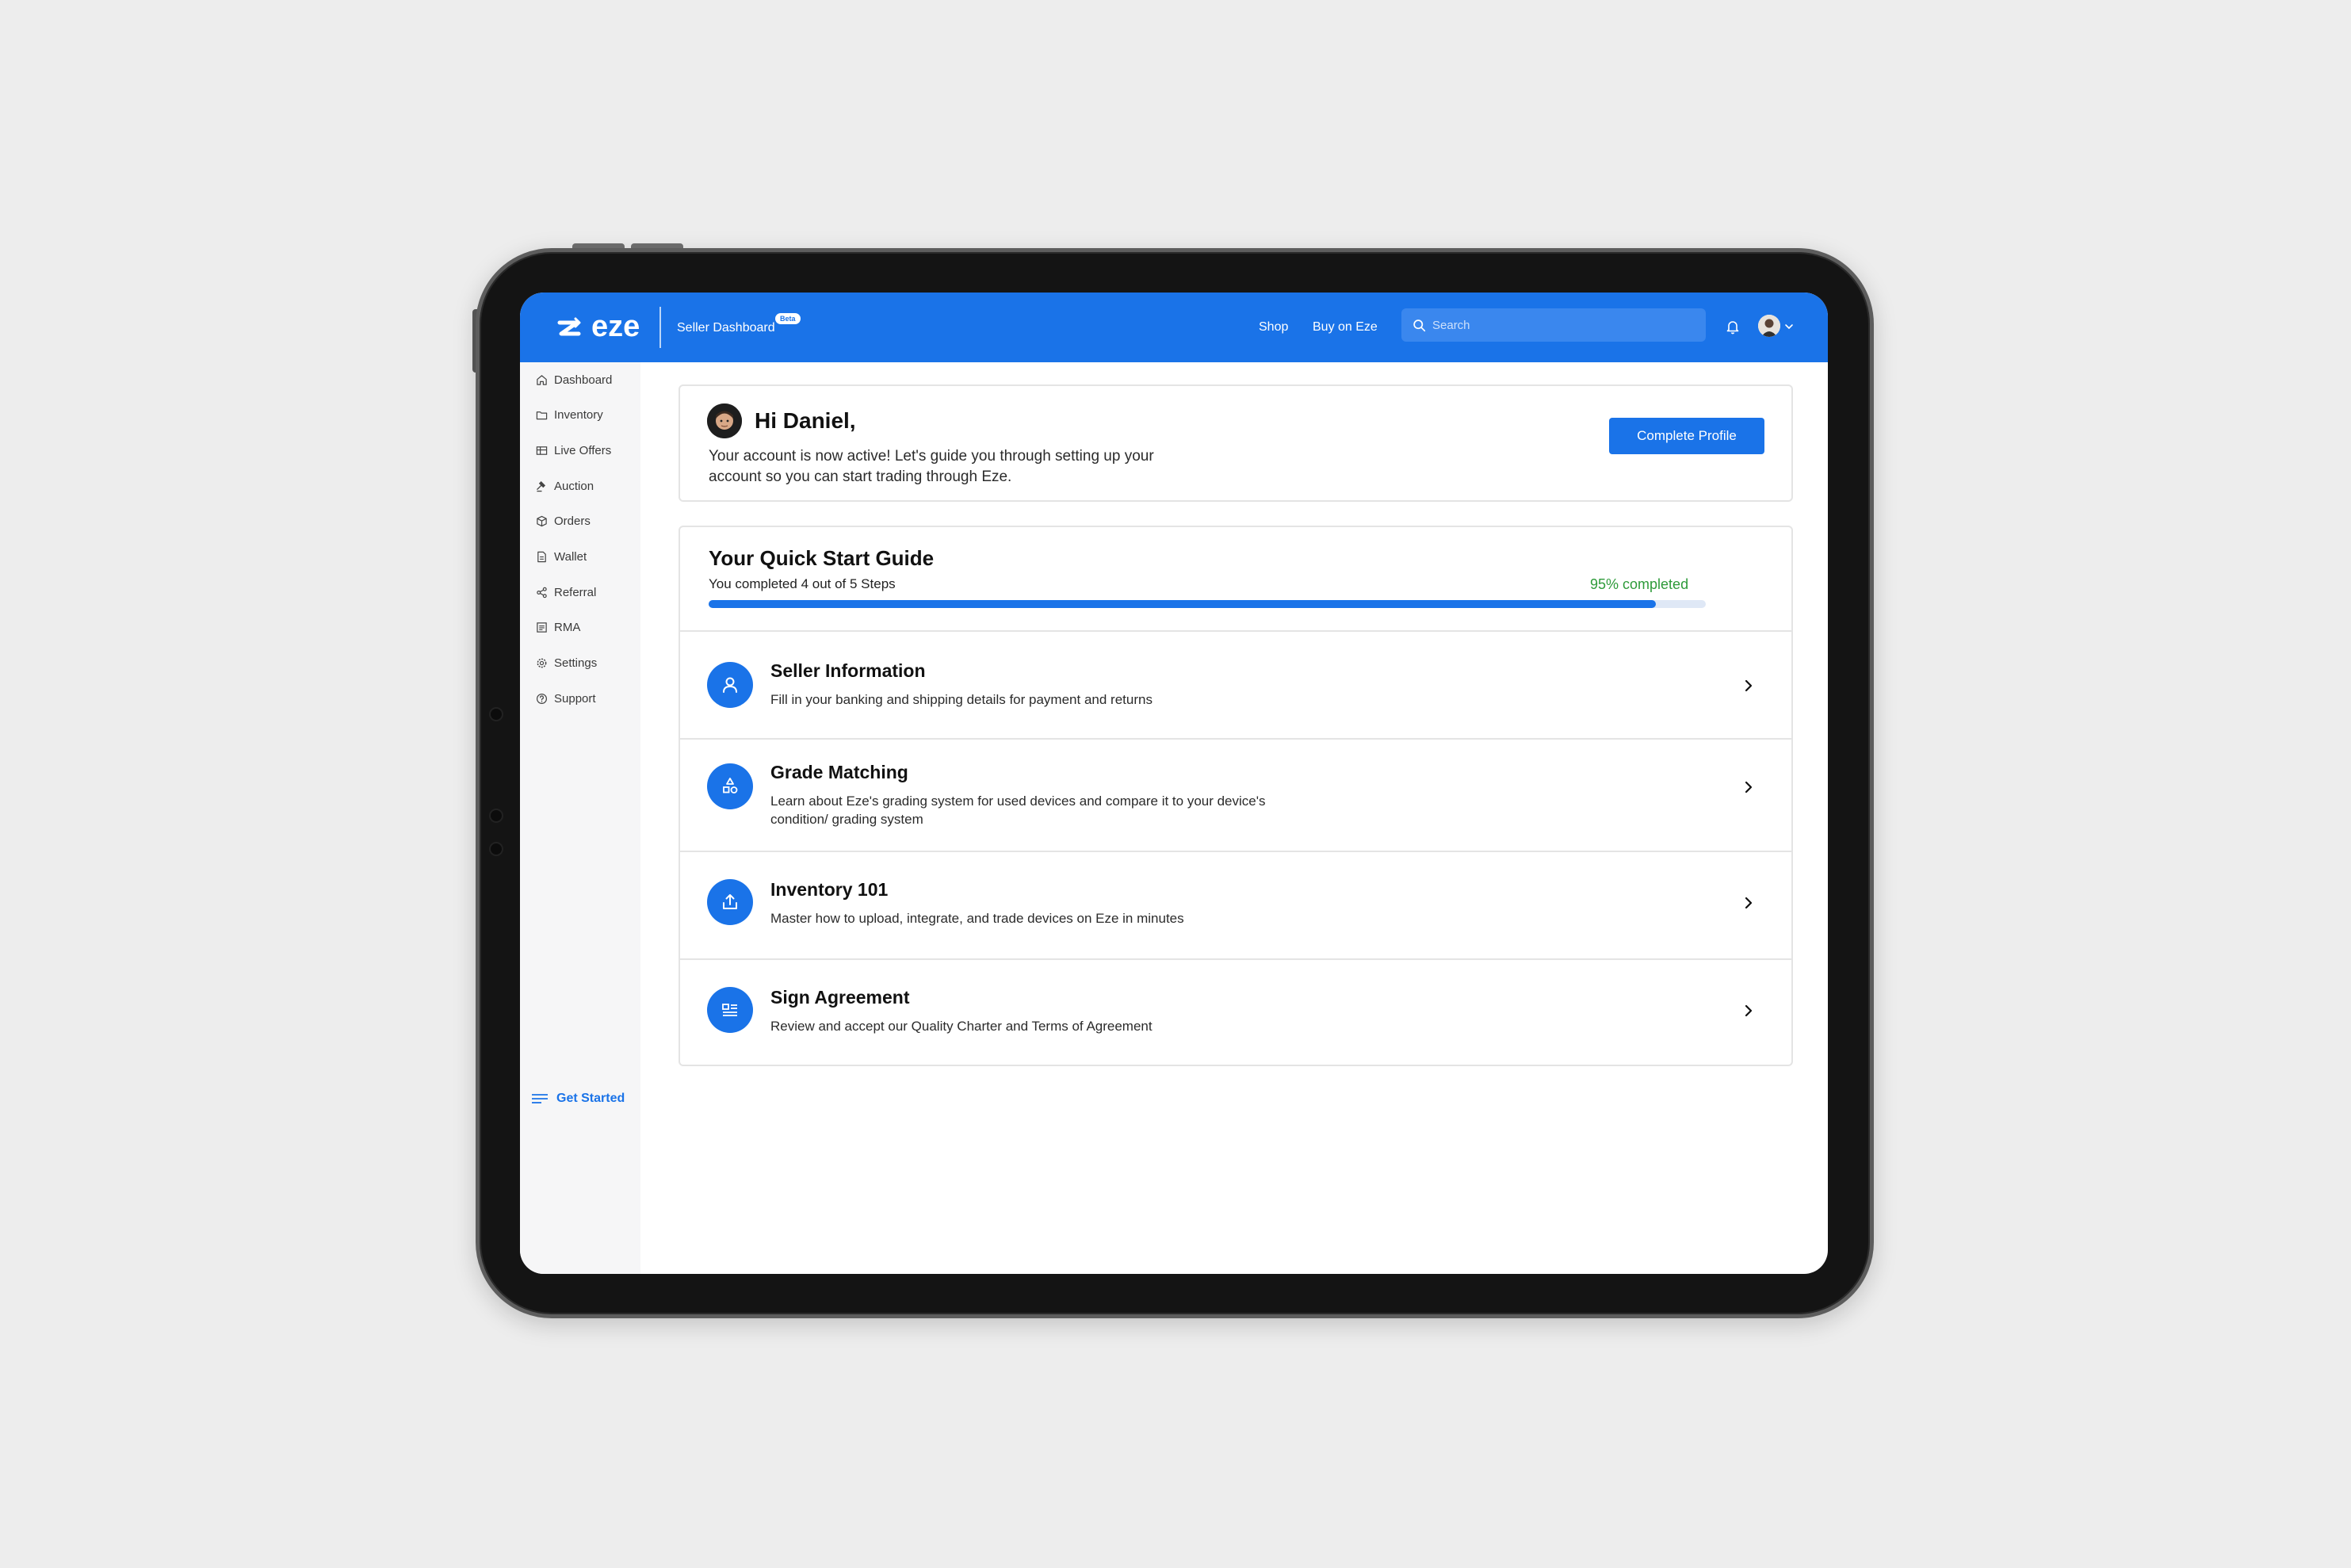 Image resolution: width=2351 pixels, height=1568 pixels. Describe the element at coordinates (660, 327) in the screenshot. I see `header-divider` at that location.